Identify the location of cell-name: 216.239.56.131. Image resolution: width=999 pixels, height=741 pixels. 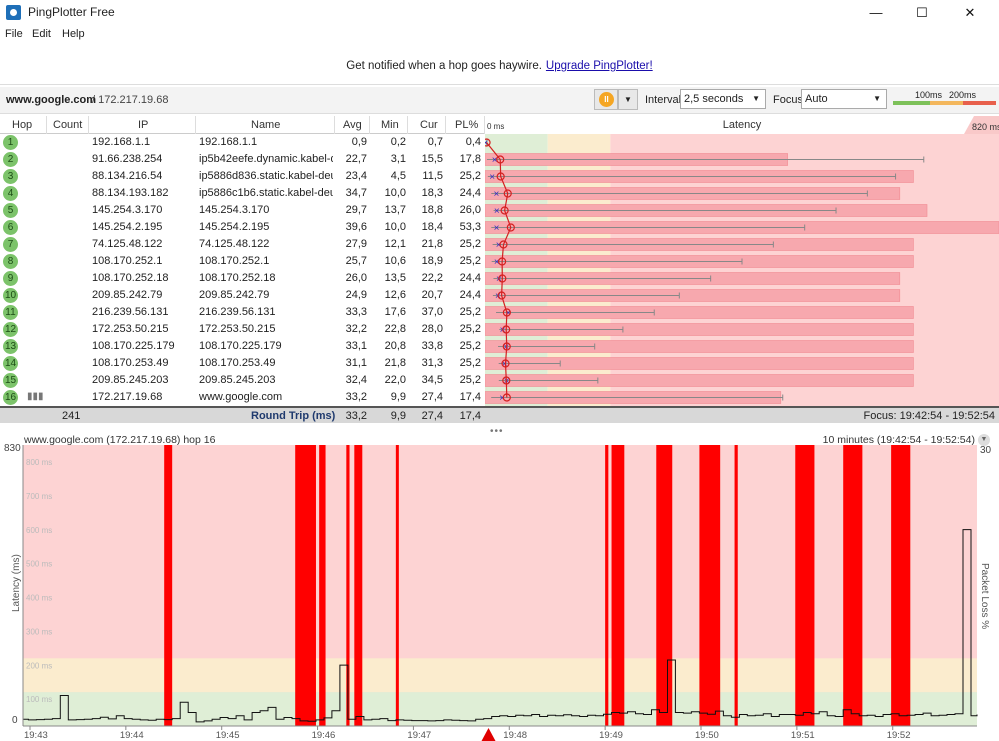
(237, 312).